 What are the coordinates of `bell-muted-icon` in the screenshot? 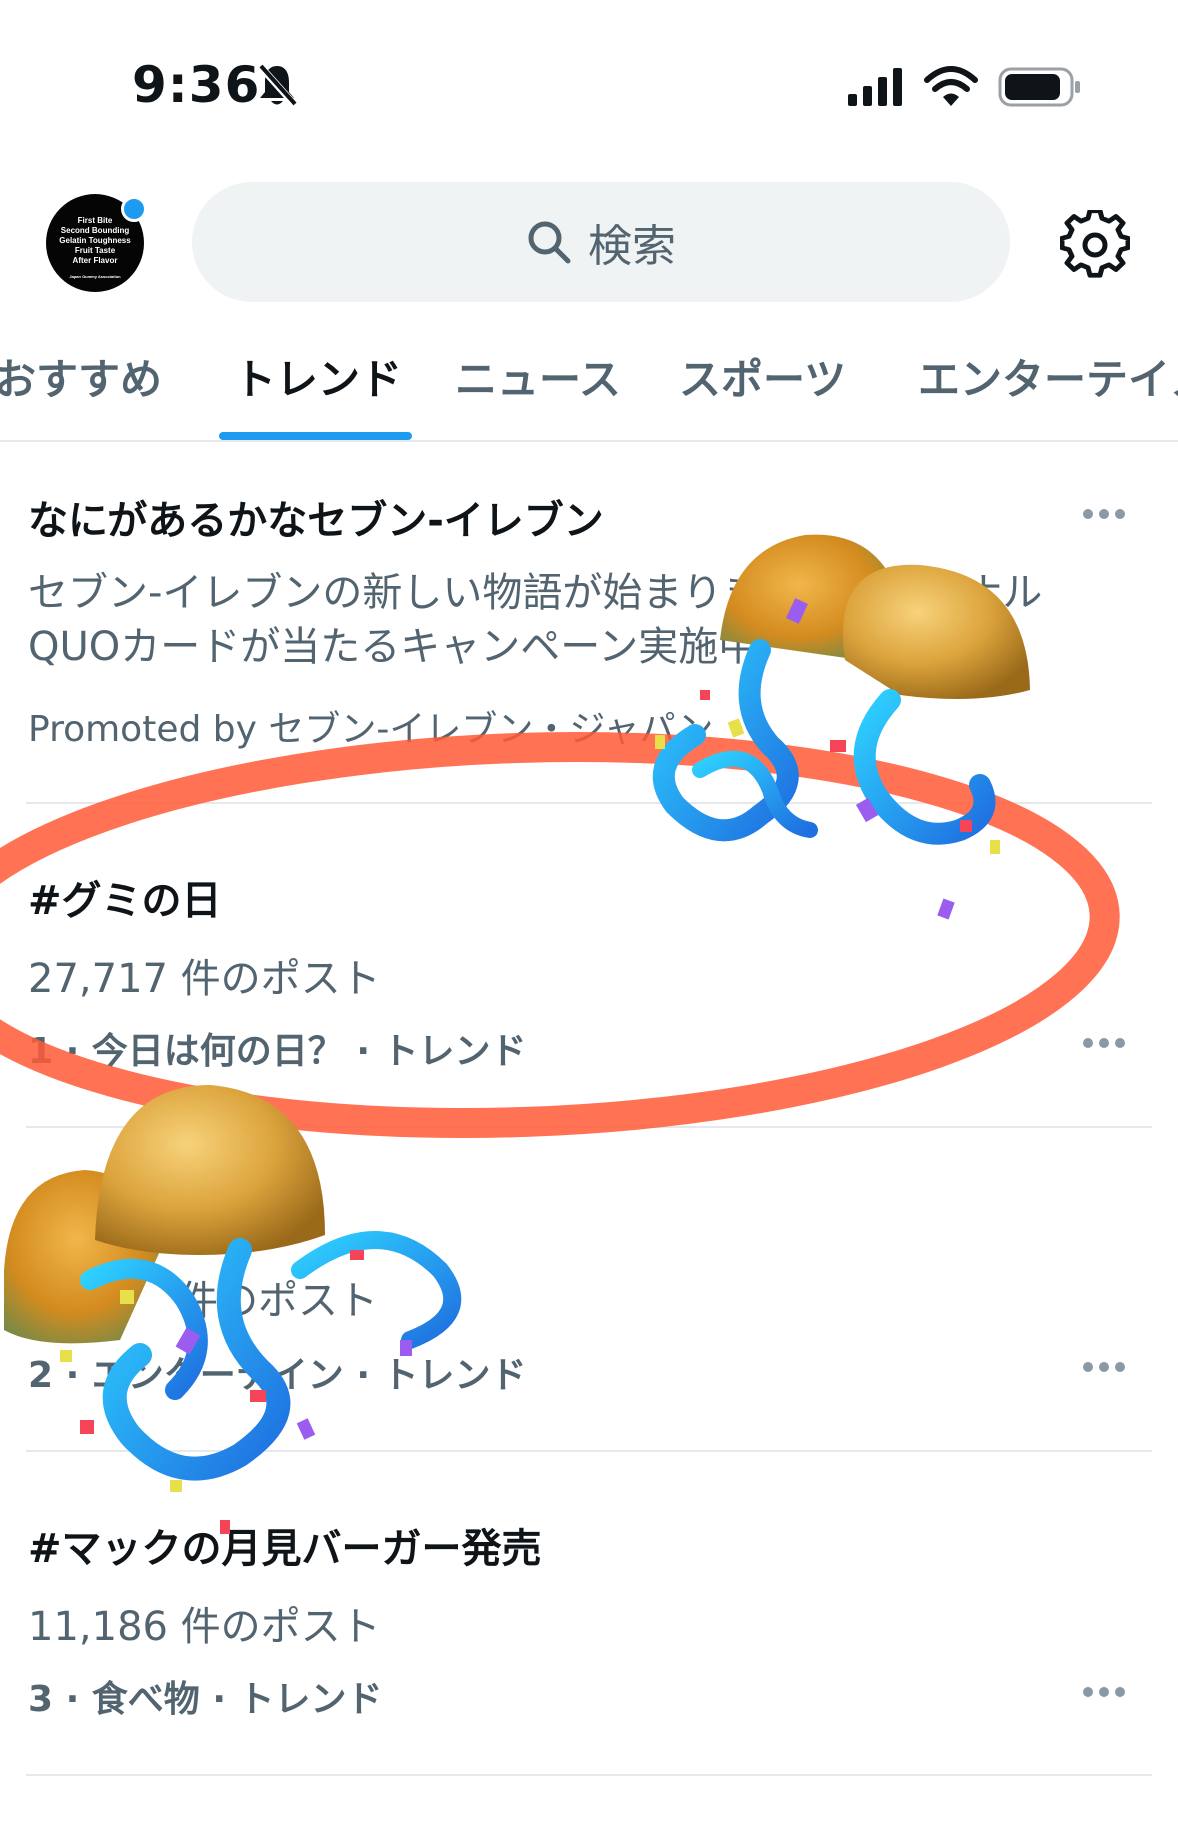 It's located at (277, 85).